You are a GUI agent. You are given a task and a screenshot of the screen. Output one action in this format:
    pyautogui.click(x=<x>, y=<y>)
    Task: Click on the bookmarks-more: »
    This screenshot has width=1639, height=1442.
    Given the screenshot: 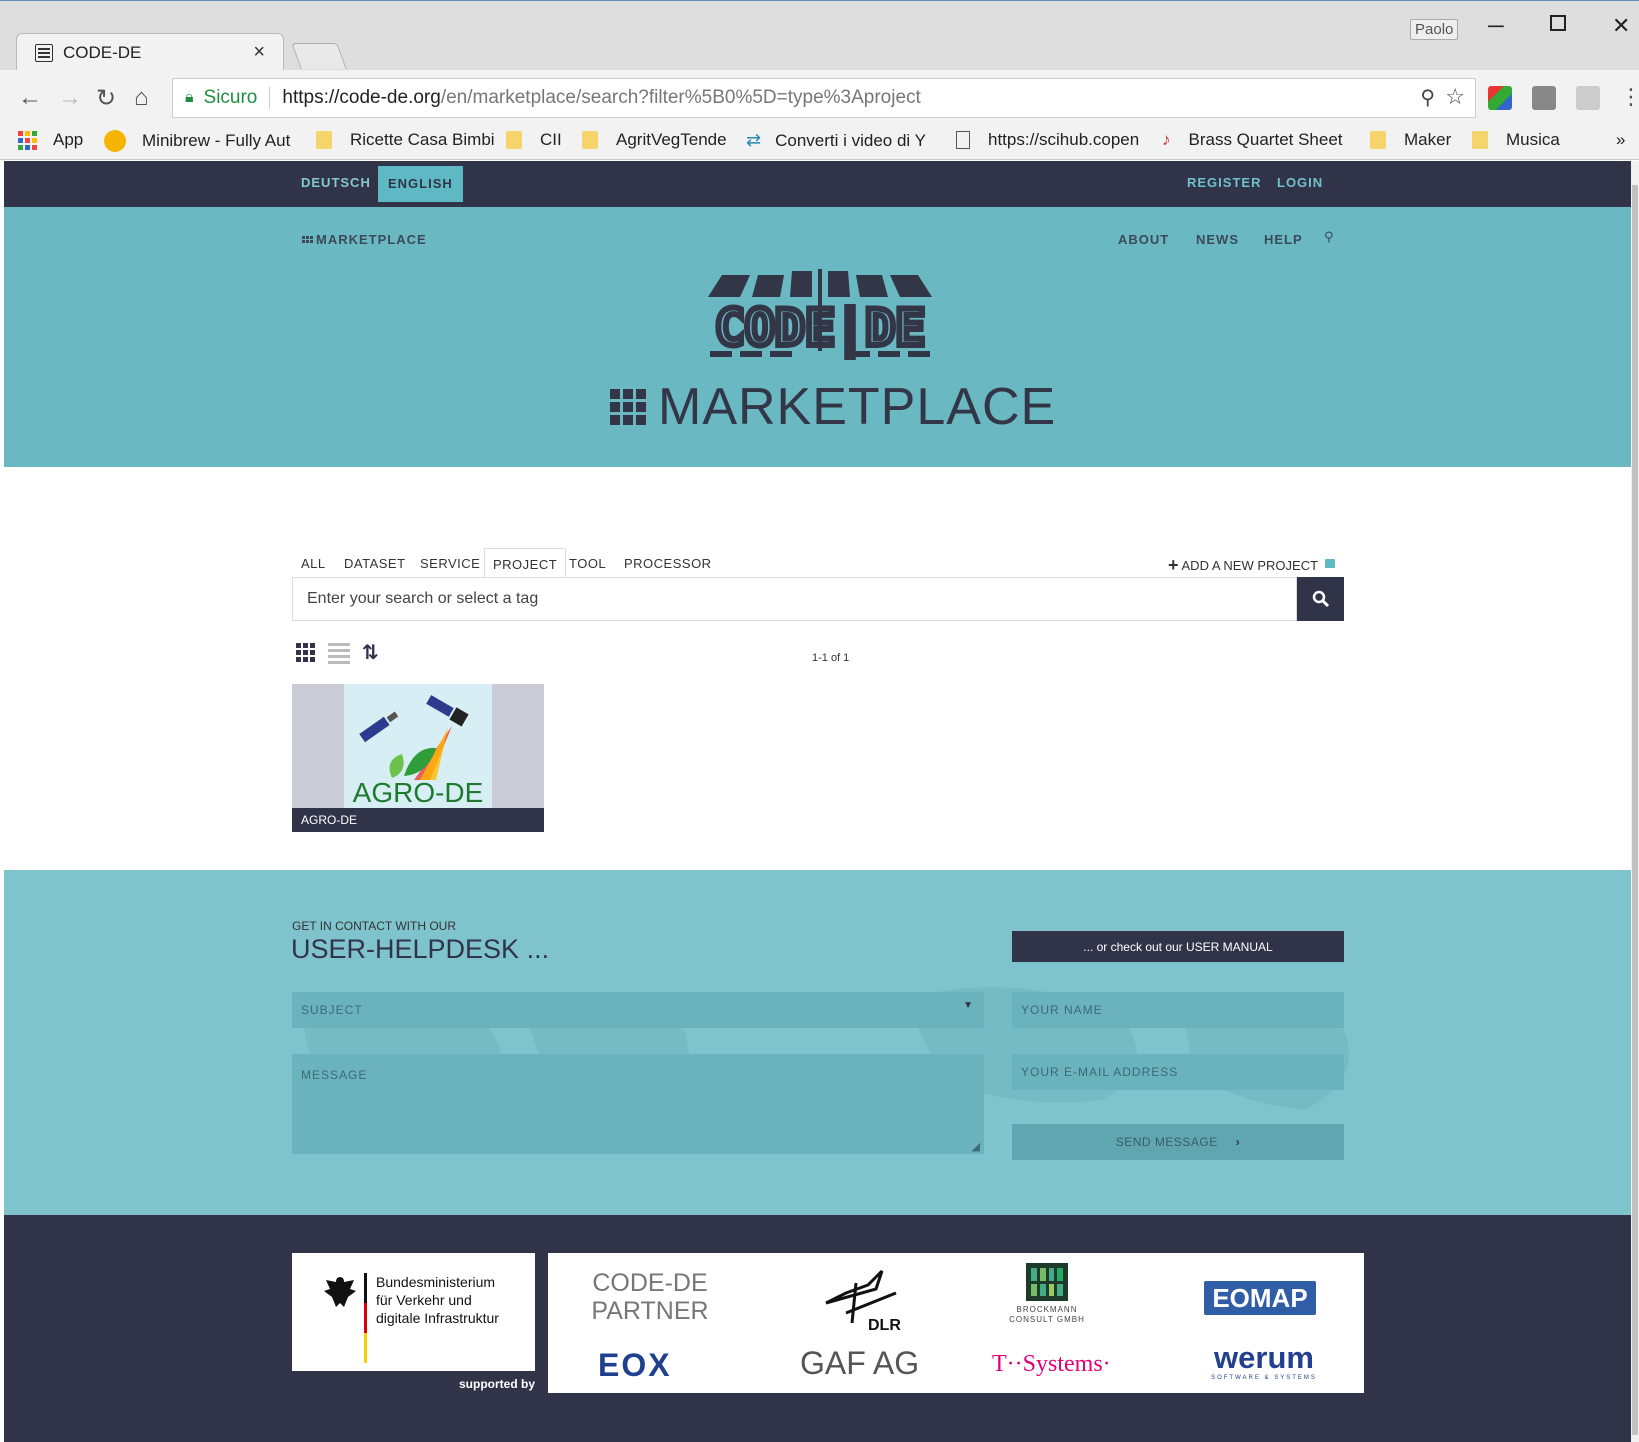 What is the action you would take?
    pyautogui.click(x=1620, y=140)
    